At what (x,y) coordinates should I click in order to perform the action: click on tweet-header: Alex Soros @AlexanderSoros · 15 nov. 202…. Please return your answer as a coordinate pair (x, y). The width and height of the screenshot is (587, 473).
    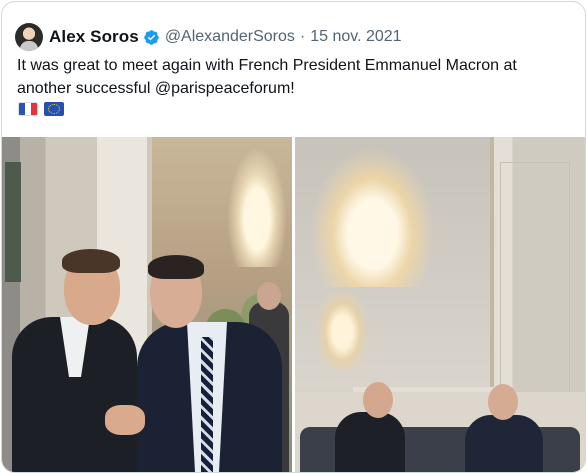
    Looking at the image, I should click on (208, 37).